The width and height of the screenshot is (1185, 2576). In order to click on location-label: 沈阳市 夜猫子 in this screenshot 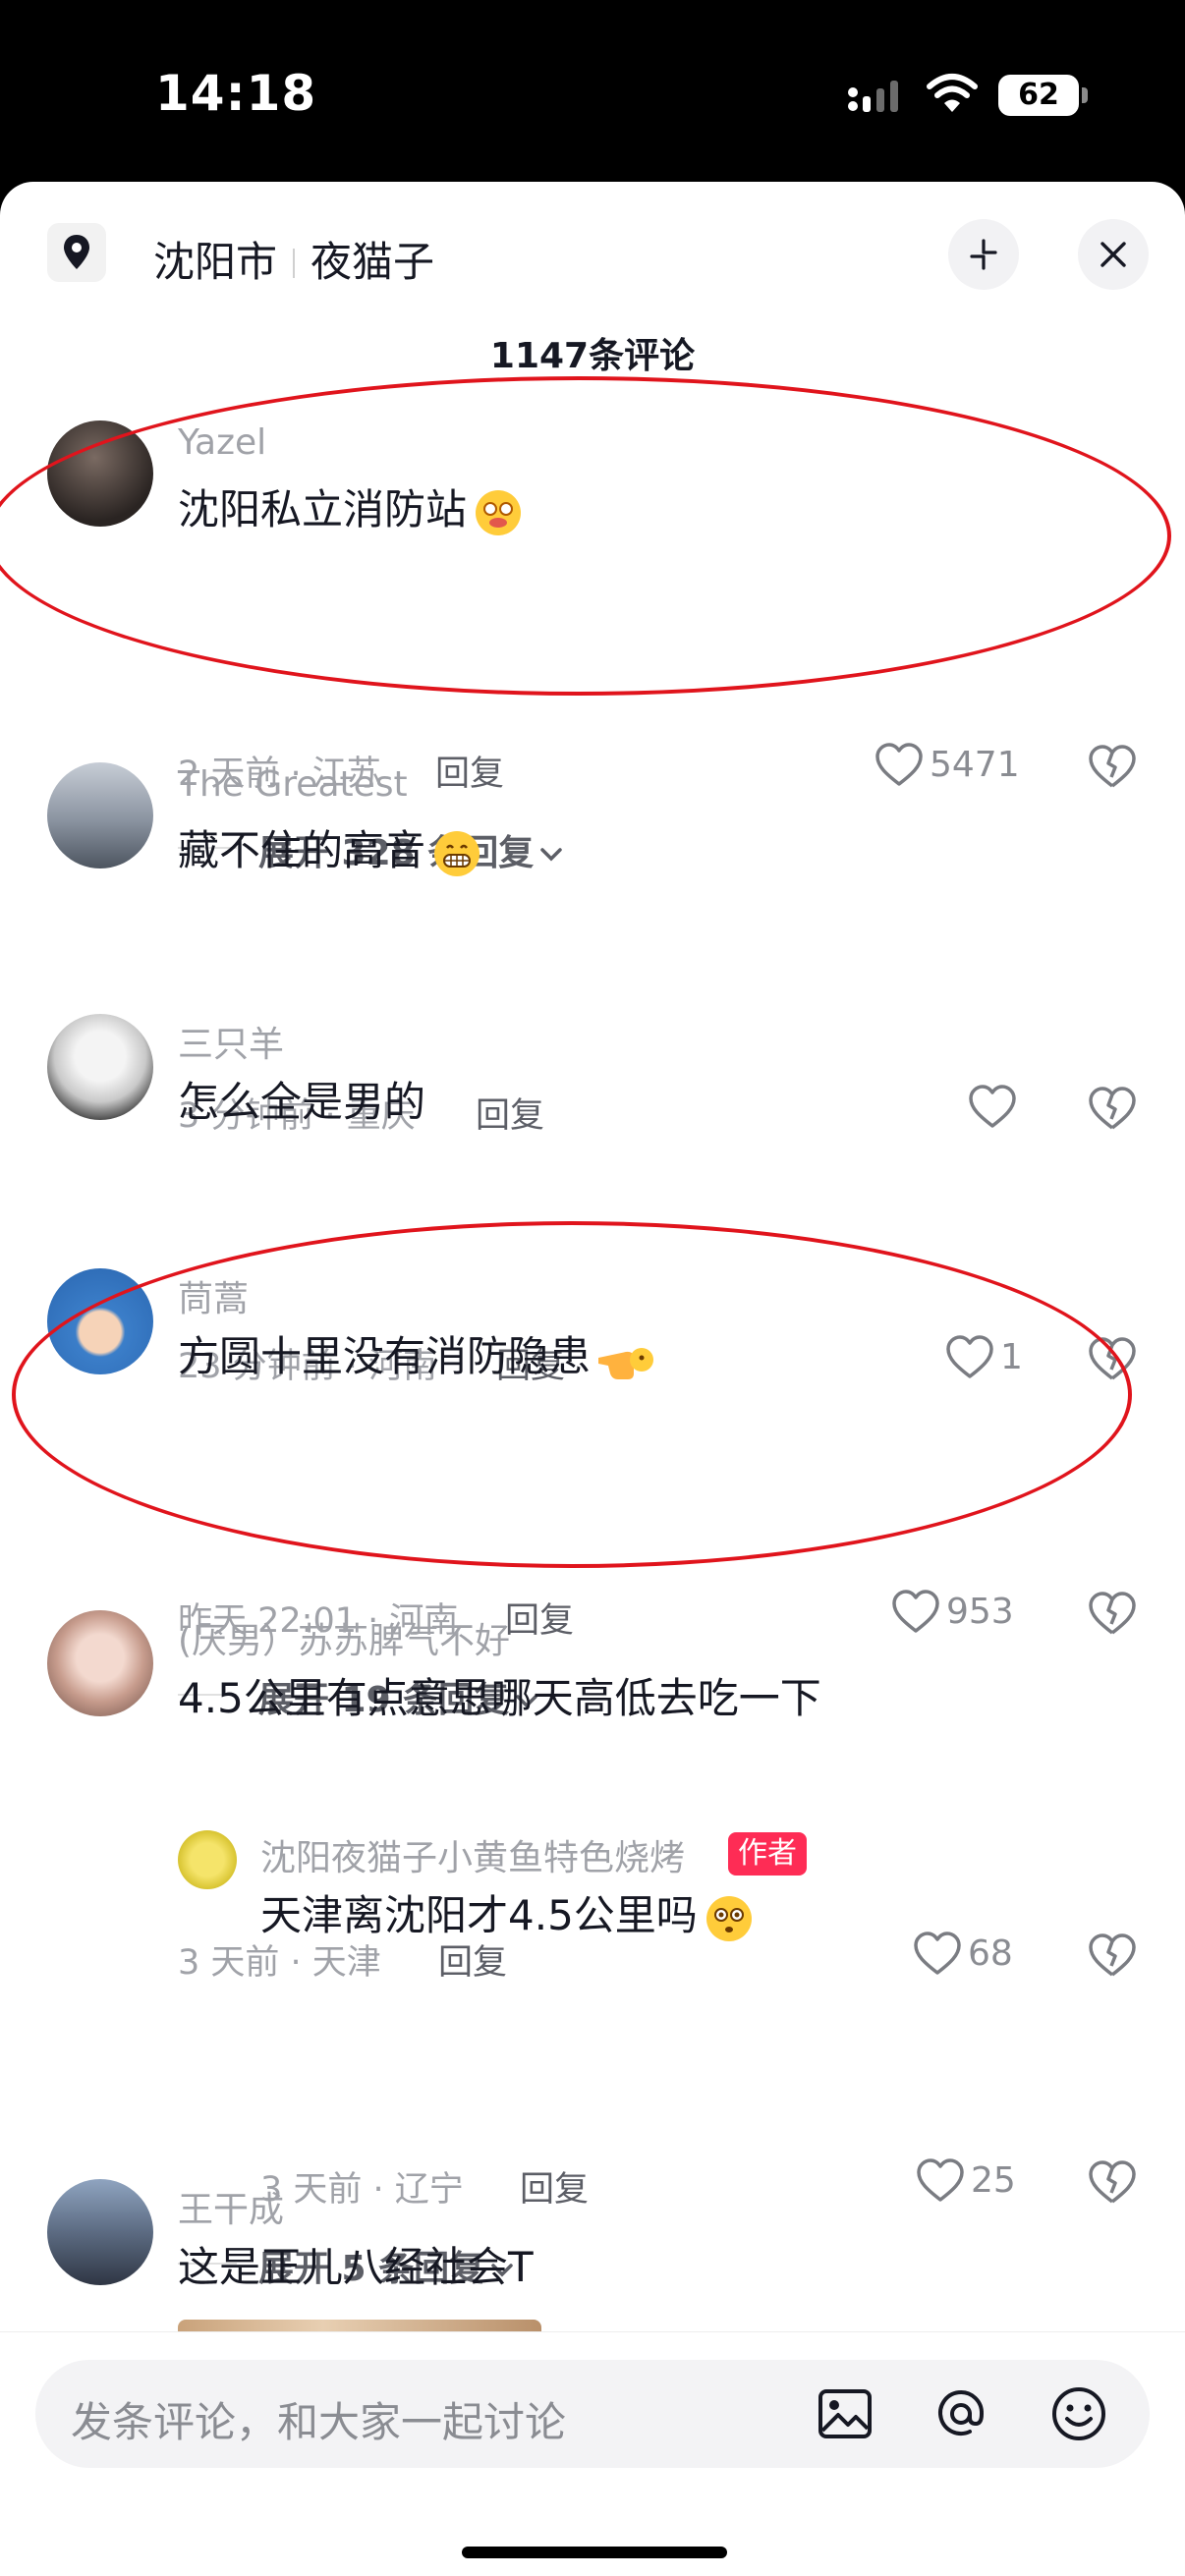, I will do `click(293, 259)`.